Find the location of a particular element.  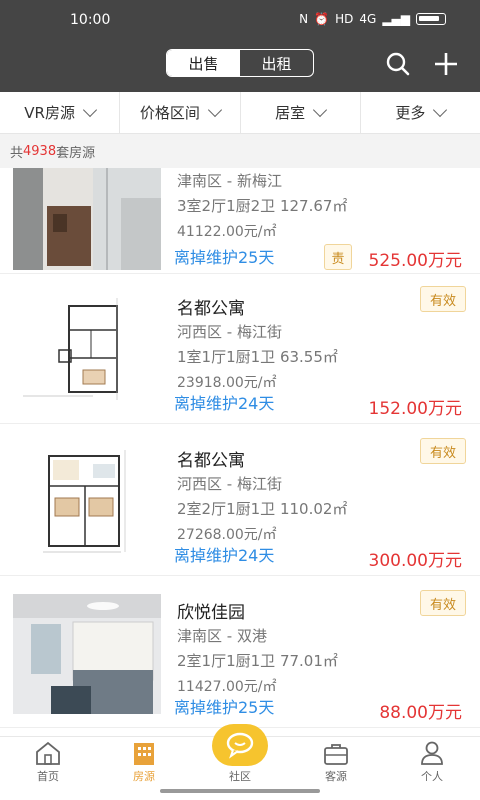

filter-vr: VR房源 is located at coordinates (60, 112).